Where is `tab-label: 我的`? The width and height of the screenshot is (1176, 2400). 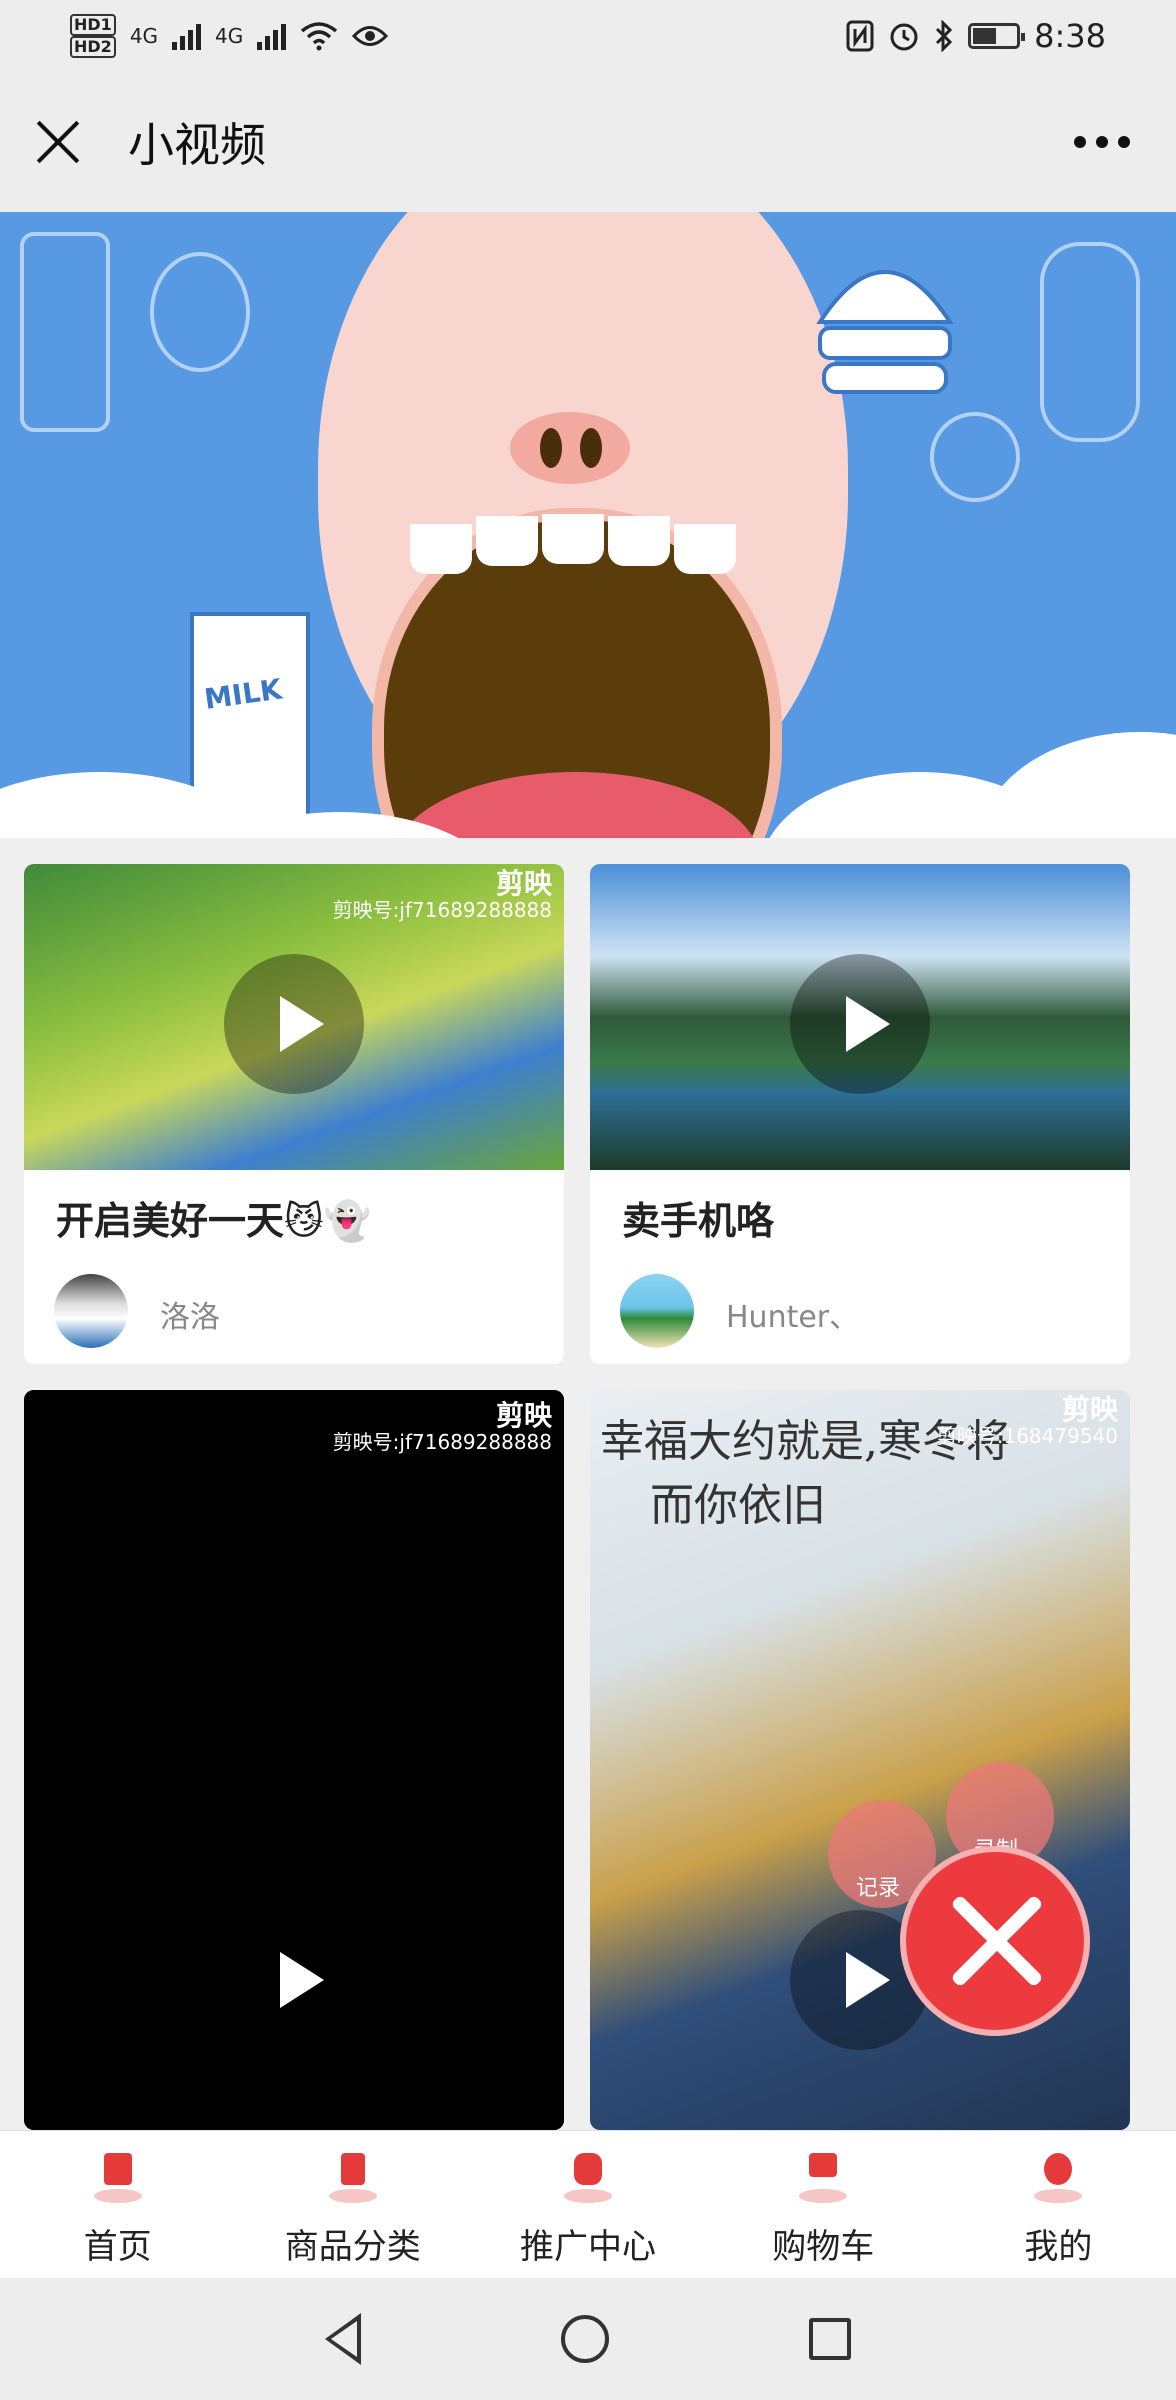 tab-label: 我的 is located at coordinates (1058, 2247).